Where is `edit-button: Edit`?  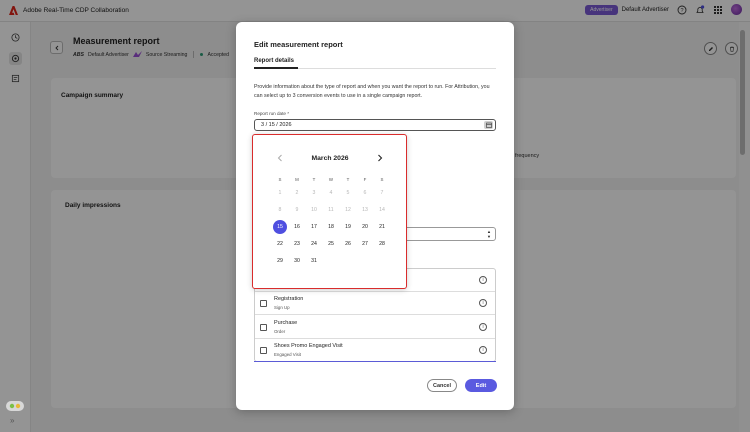
edit-button: Edit is located at coordinates (481, 385).